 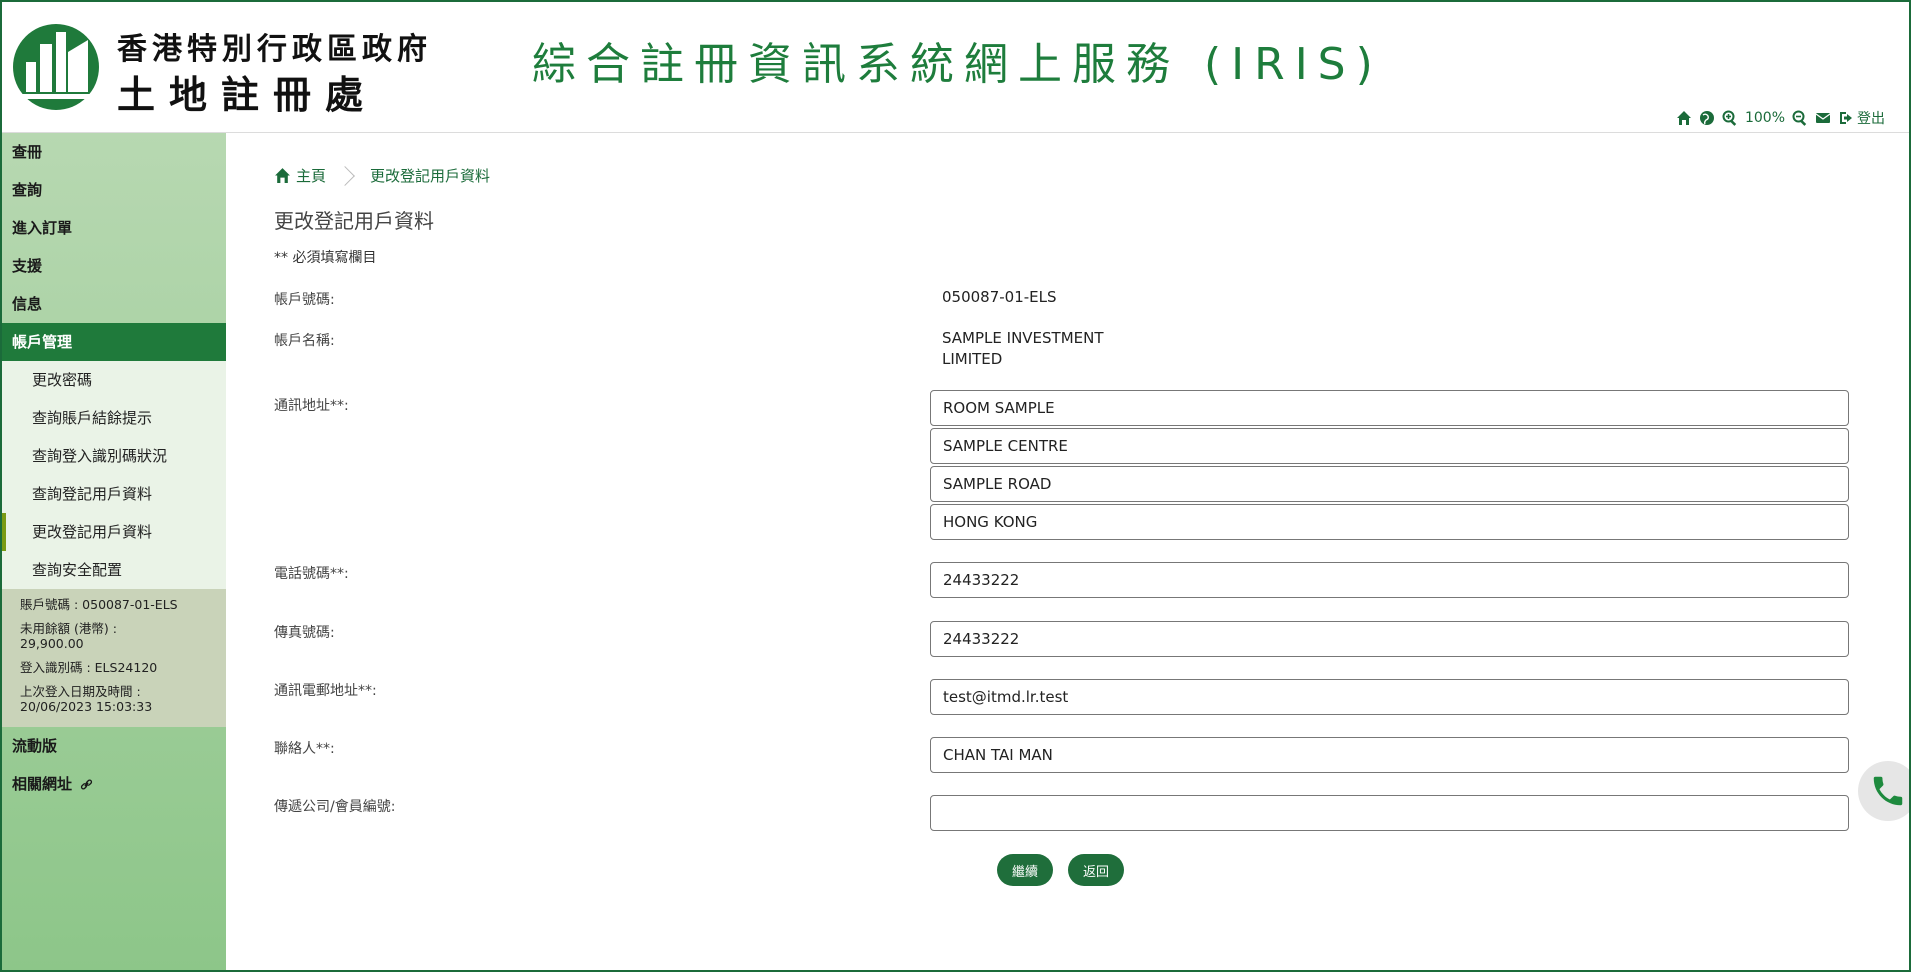 I want to click on address-line2-input, so click(x=1389, y=446).